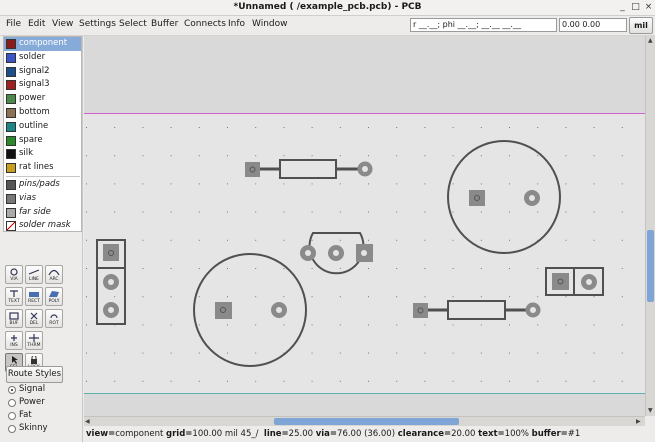  Describe the element at coordinates (483, 25) in the screenshot. I see `cursor-position-field: r __.__; phi __.__; __.__ __.__` at that location.